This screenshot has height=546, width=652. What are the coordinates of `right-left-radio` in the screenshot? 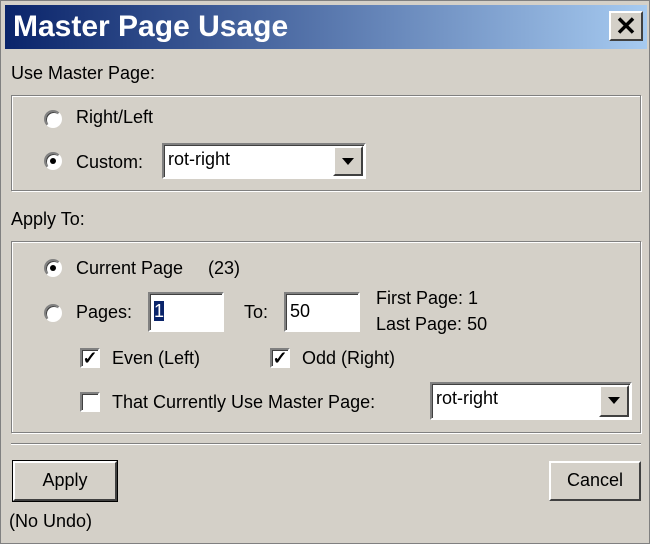 It's located at (53, 119).